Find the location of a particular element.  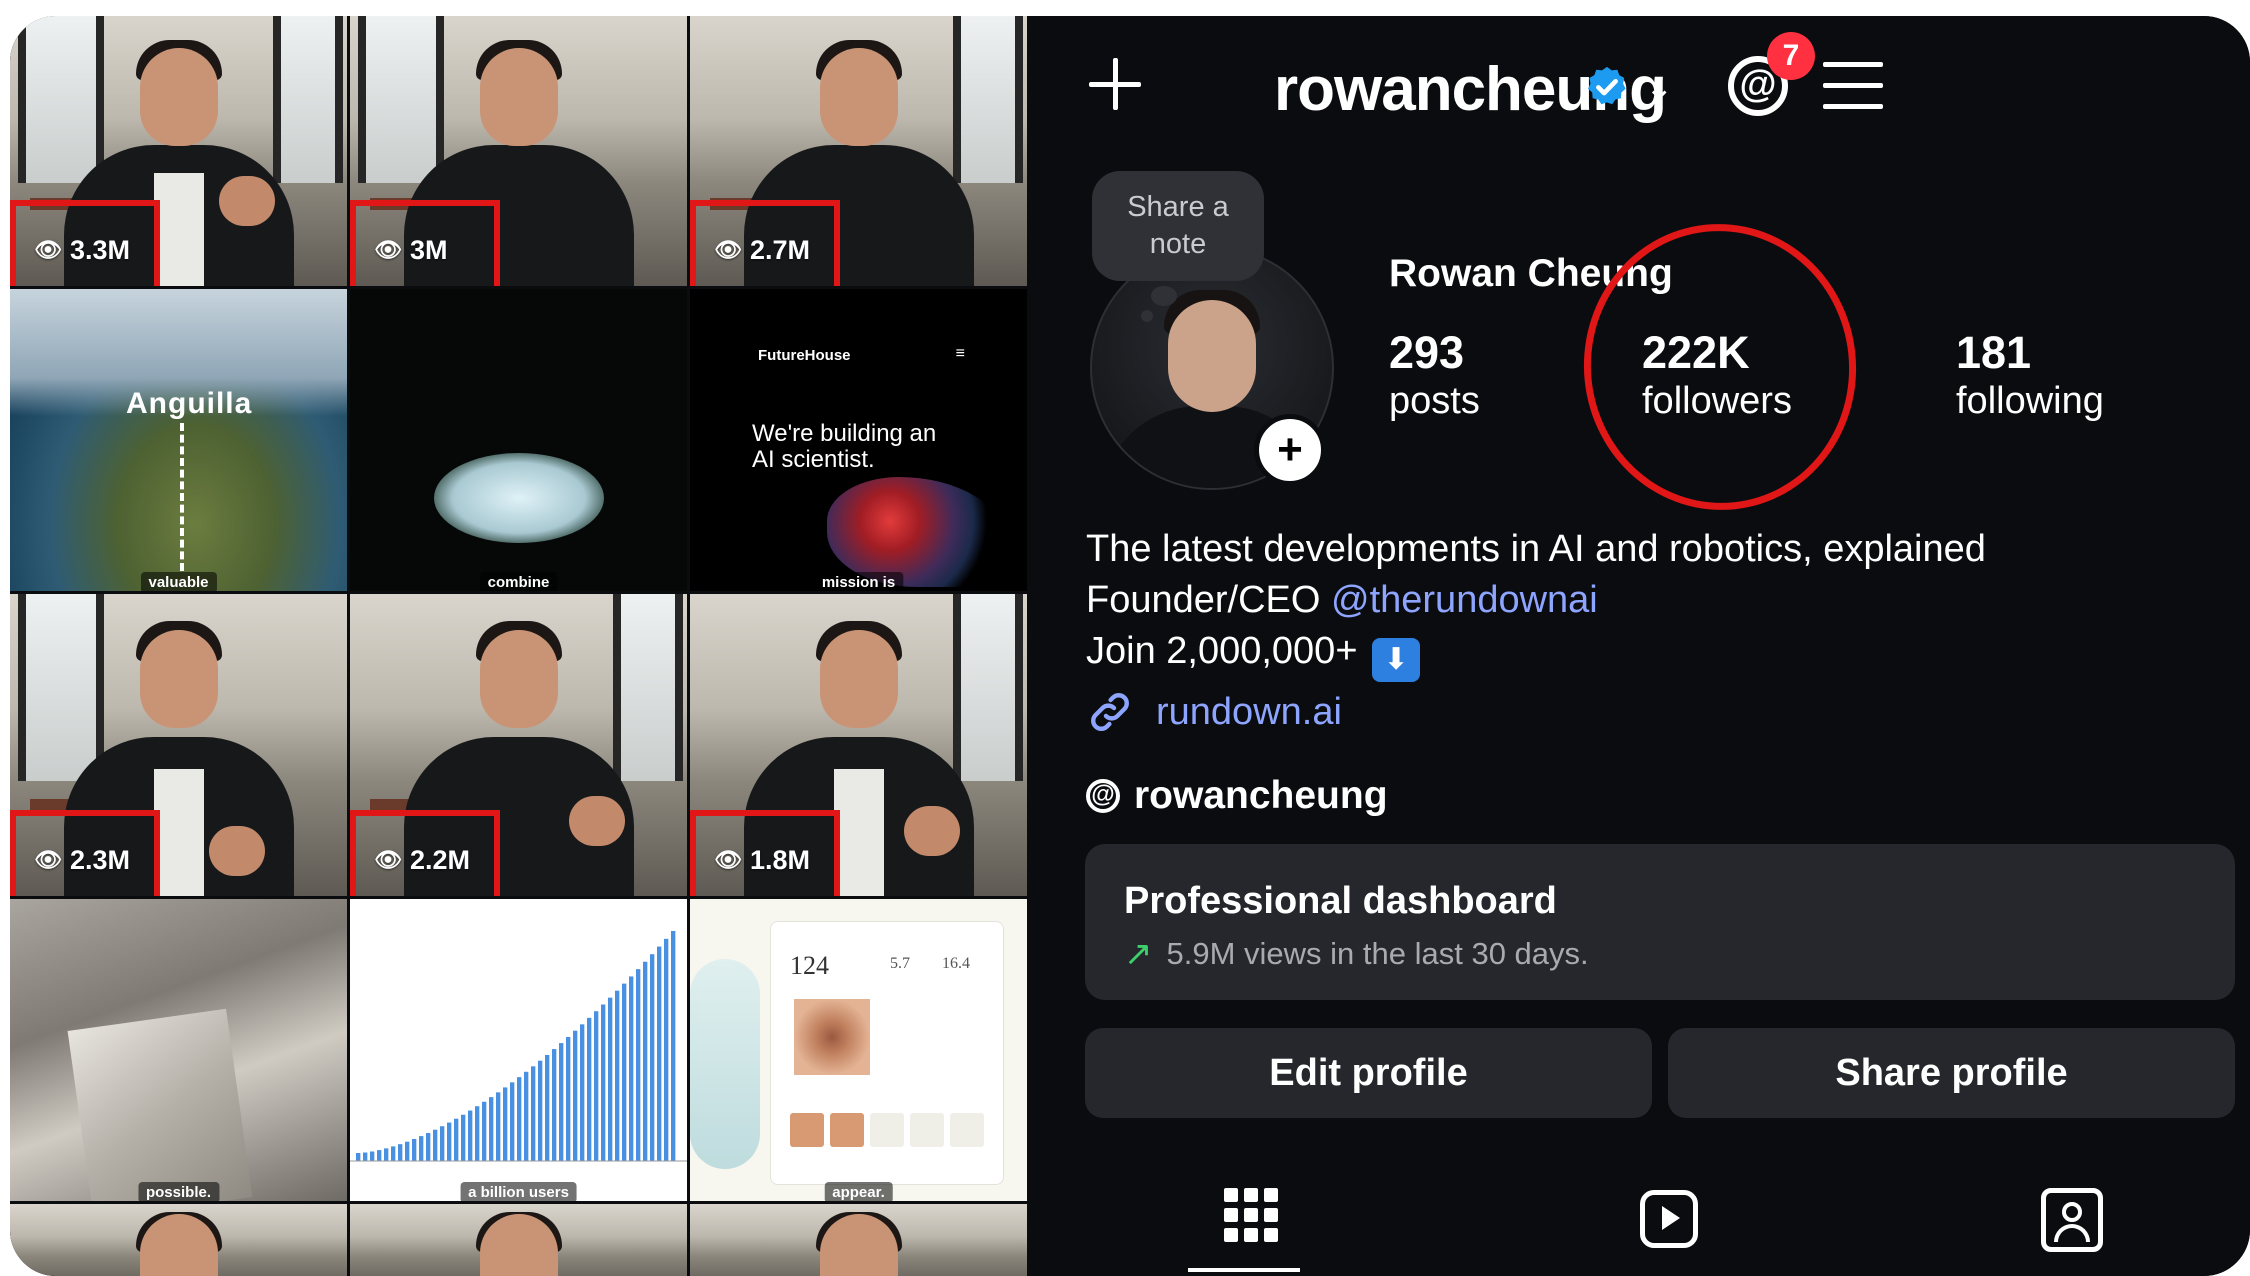

reels-icon is located at coordinates (1671, 1221).